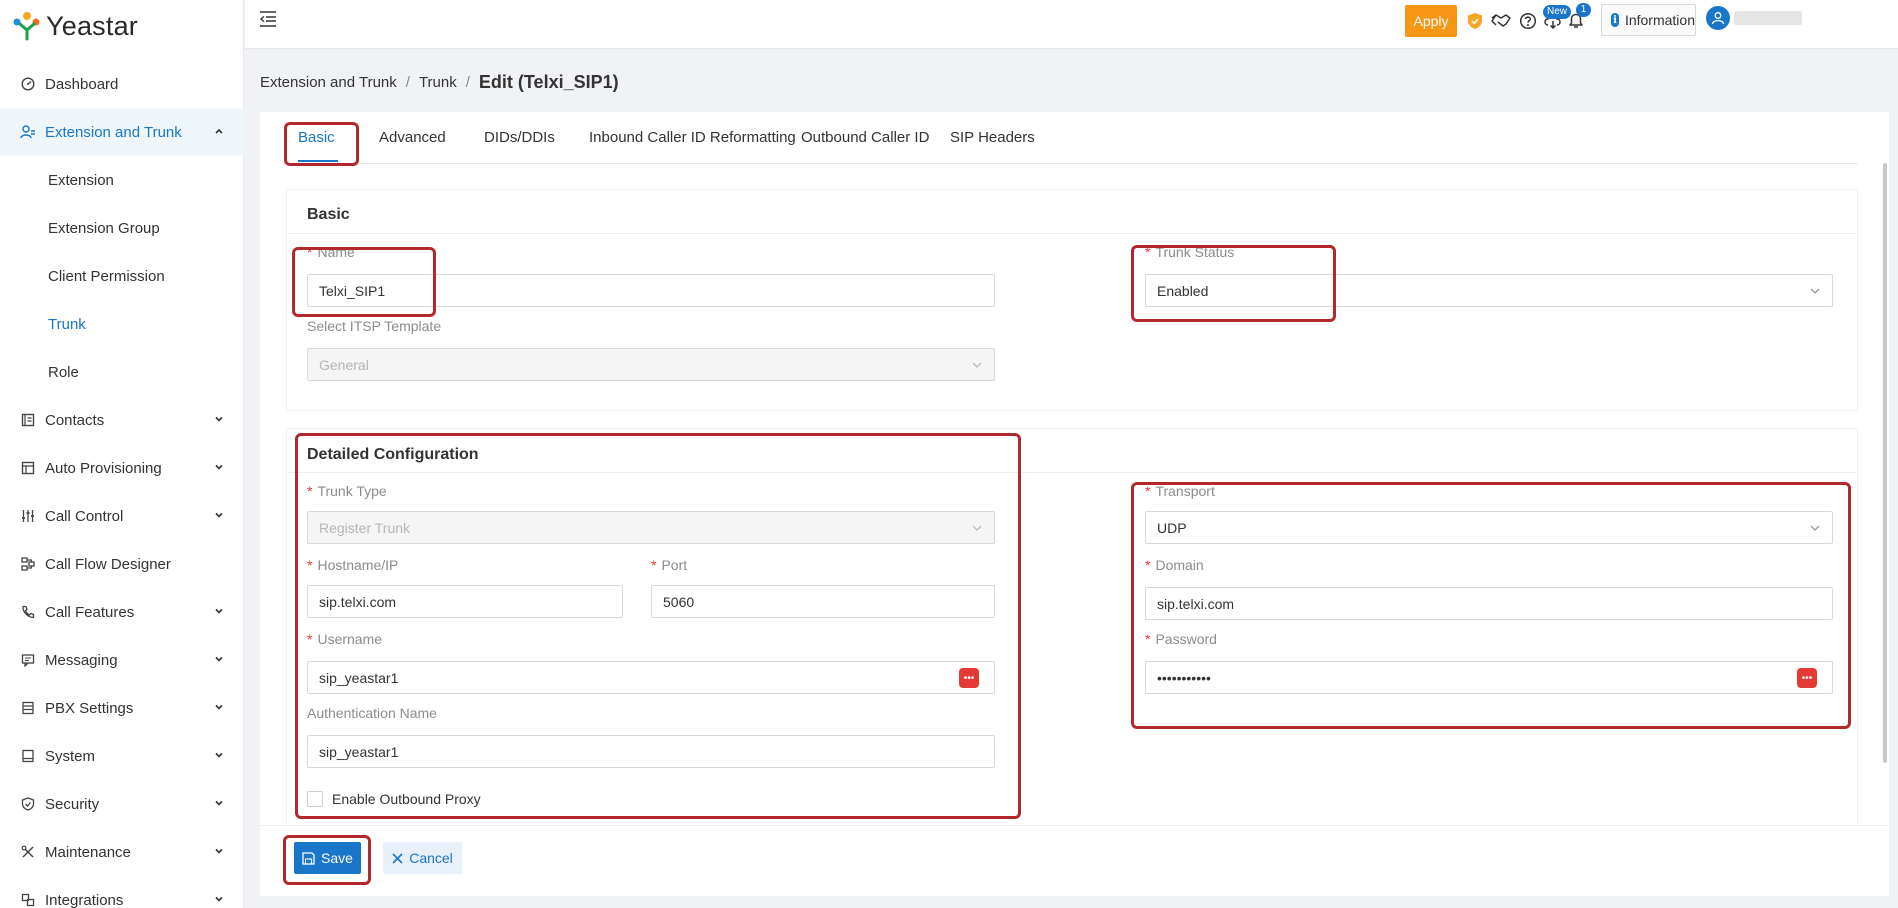 This screenshot has width=1898, height=908. Describe the element at coordinates (122, 420) in the screenshot. I see `sidebar-item-contacts: Contacts` at that location.